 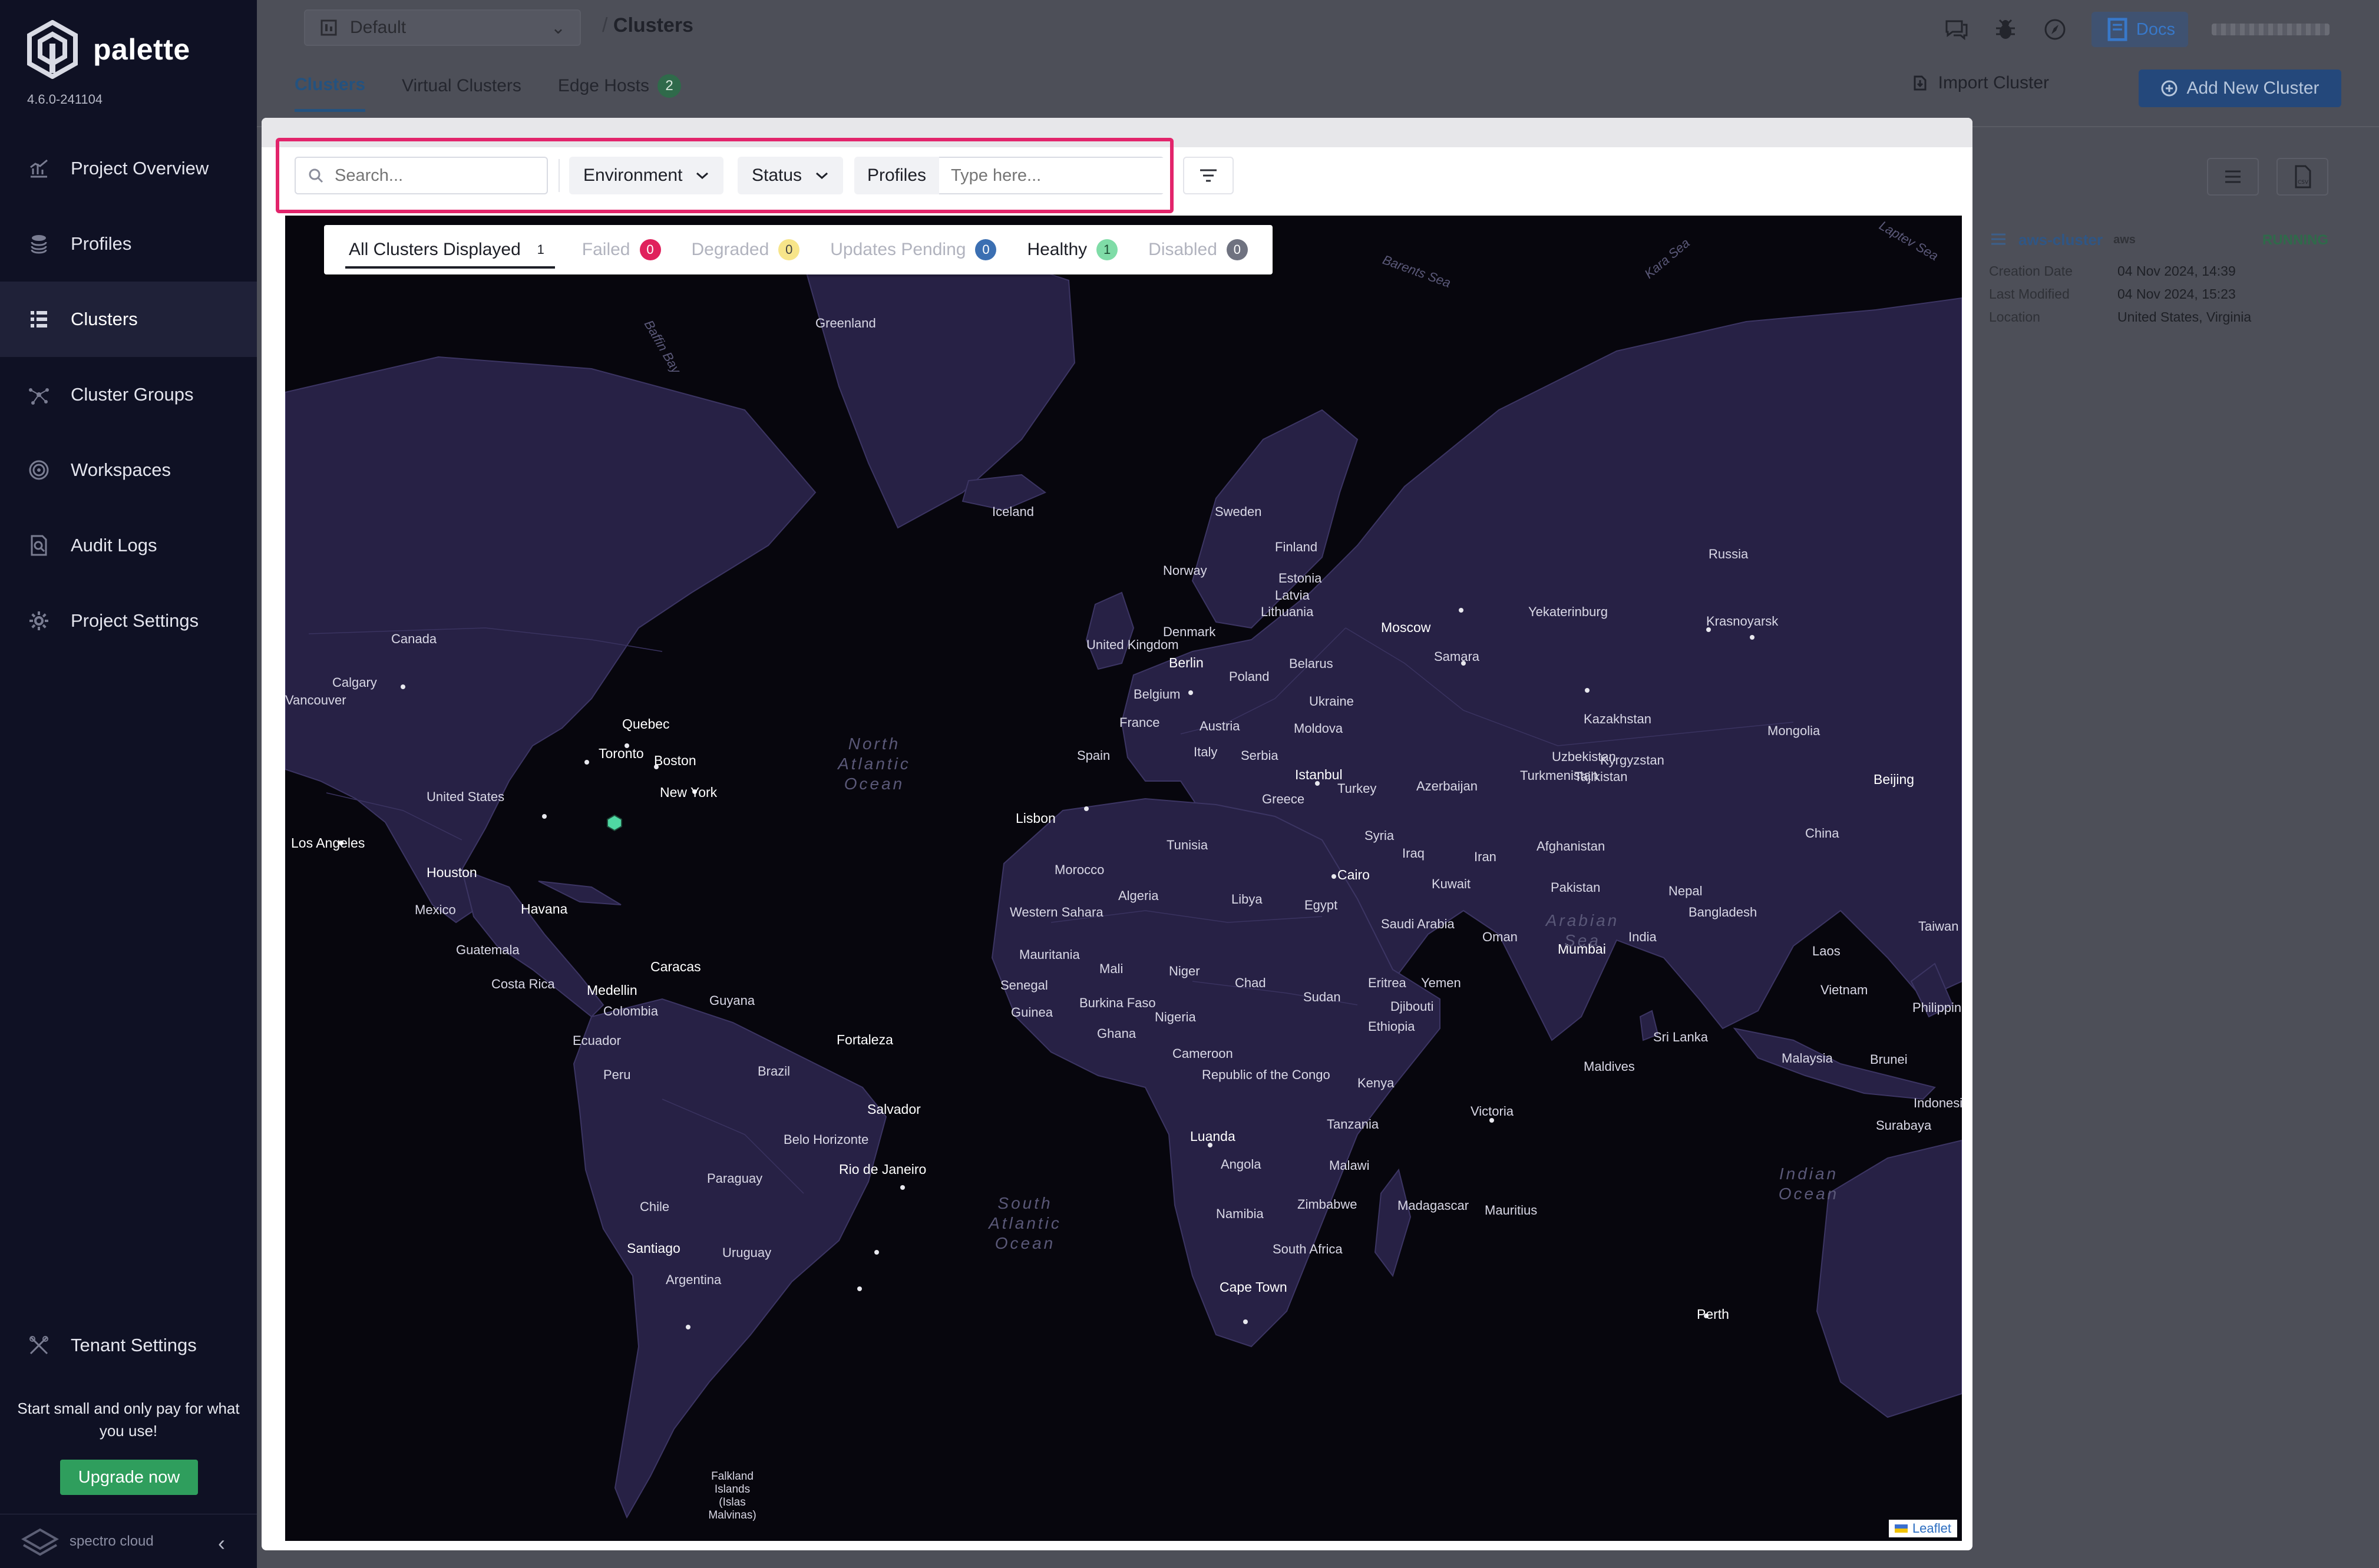 I want to click on search-icon, so click(x=316, y=175).